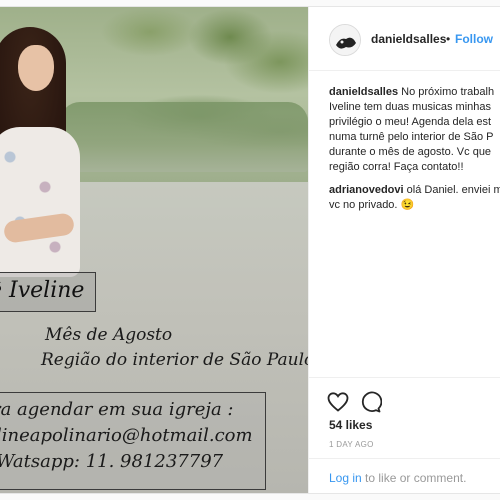 This screenshot has height=500, width=500. I want to click on header-username: danieldsalles, so click(408, 39).